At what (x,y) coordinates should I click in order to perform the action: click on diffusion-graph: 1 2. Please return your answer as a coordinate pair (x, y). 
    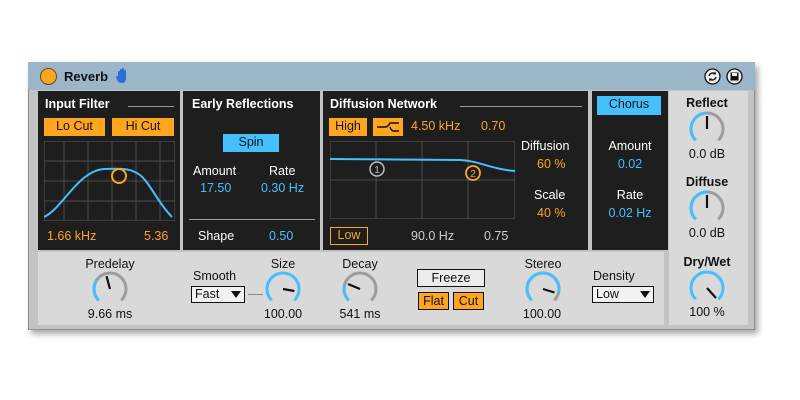
    Looking at the image, I should click on (422, 180).